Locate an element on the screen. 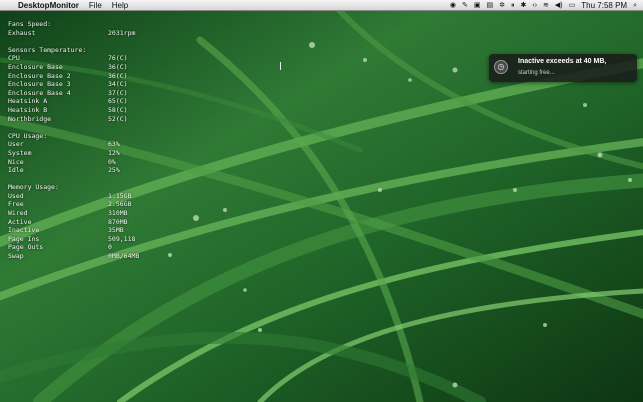 This screenshot has height=402, width=643. sensor-value: 58(C) is located at coordinates (118, 109).